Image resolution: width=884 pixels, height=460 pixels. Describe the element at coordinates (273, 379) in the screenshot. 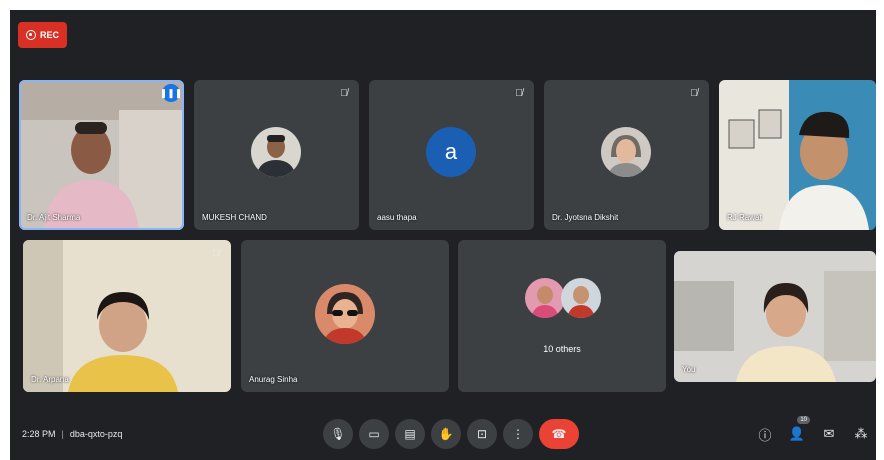

I see `participant-name: Anurag Sinha` at that location.